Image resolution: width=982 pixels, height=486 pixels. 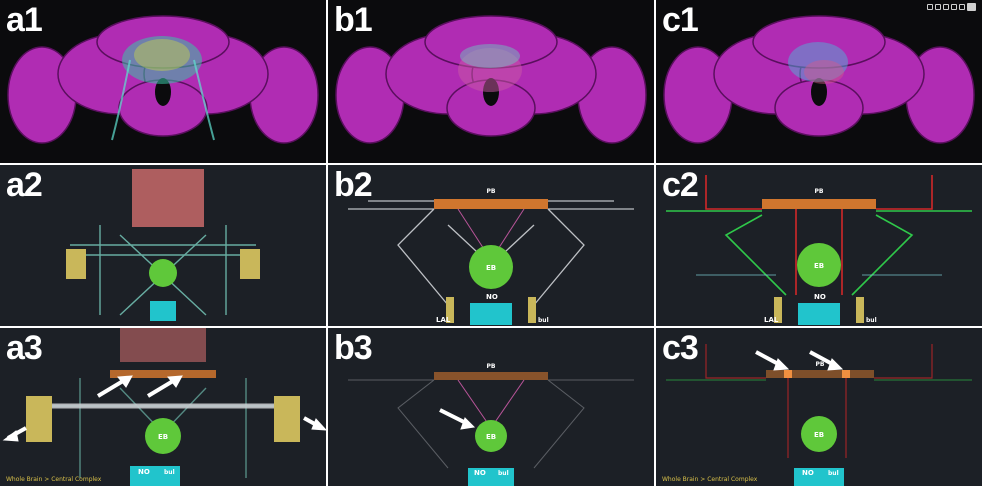 I want to click on circuit-diagram, so click(x=163, y=245).